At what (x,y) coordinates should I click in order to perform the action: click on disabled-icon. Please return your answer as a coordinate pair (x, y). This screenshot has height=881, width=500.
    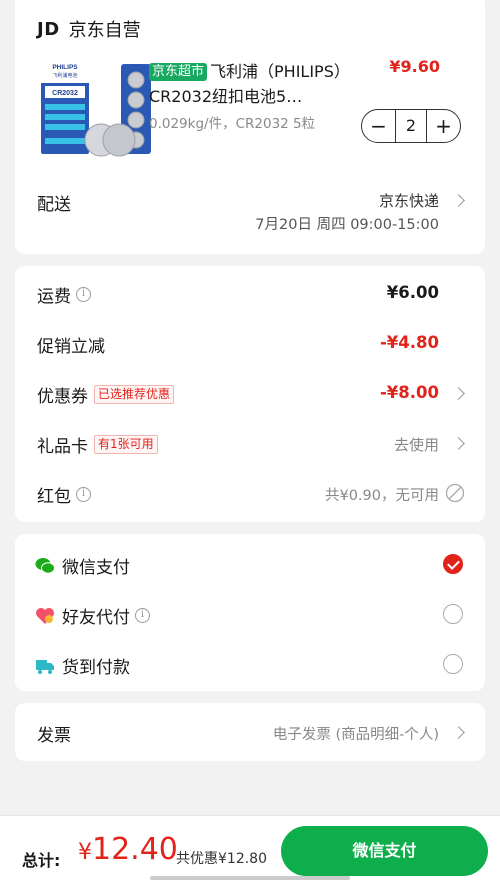
    Looking at the image, I should click on (455, 493).